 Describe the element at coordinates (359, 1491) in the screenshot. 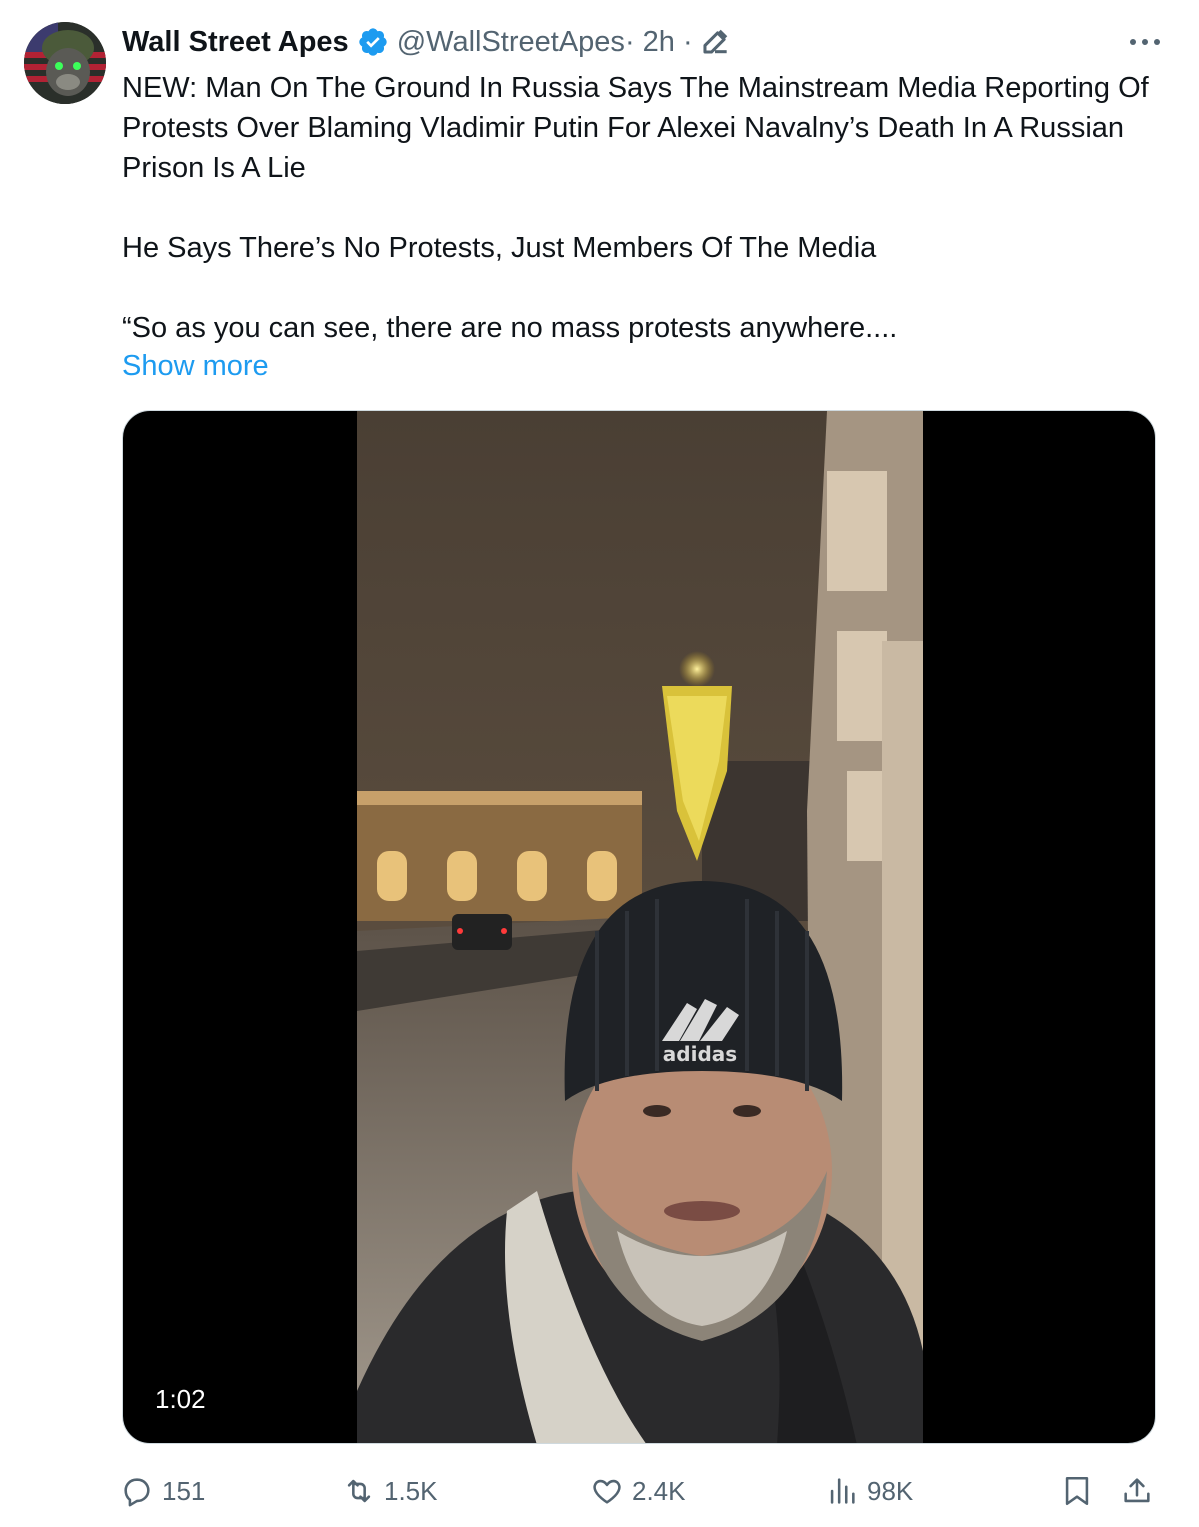

I see `repost-icon` at that location.